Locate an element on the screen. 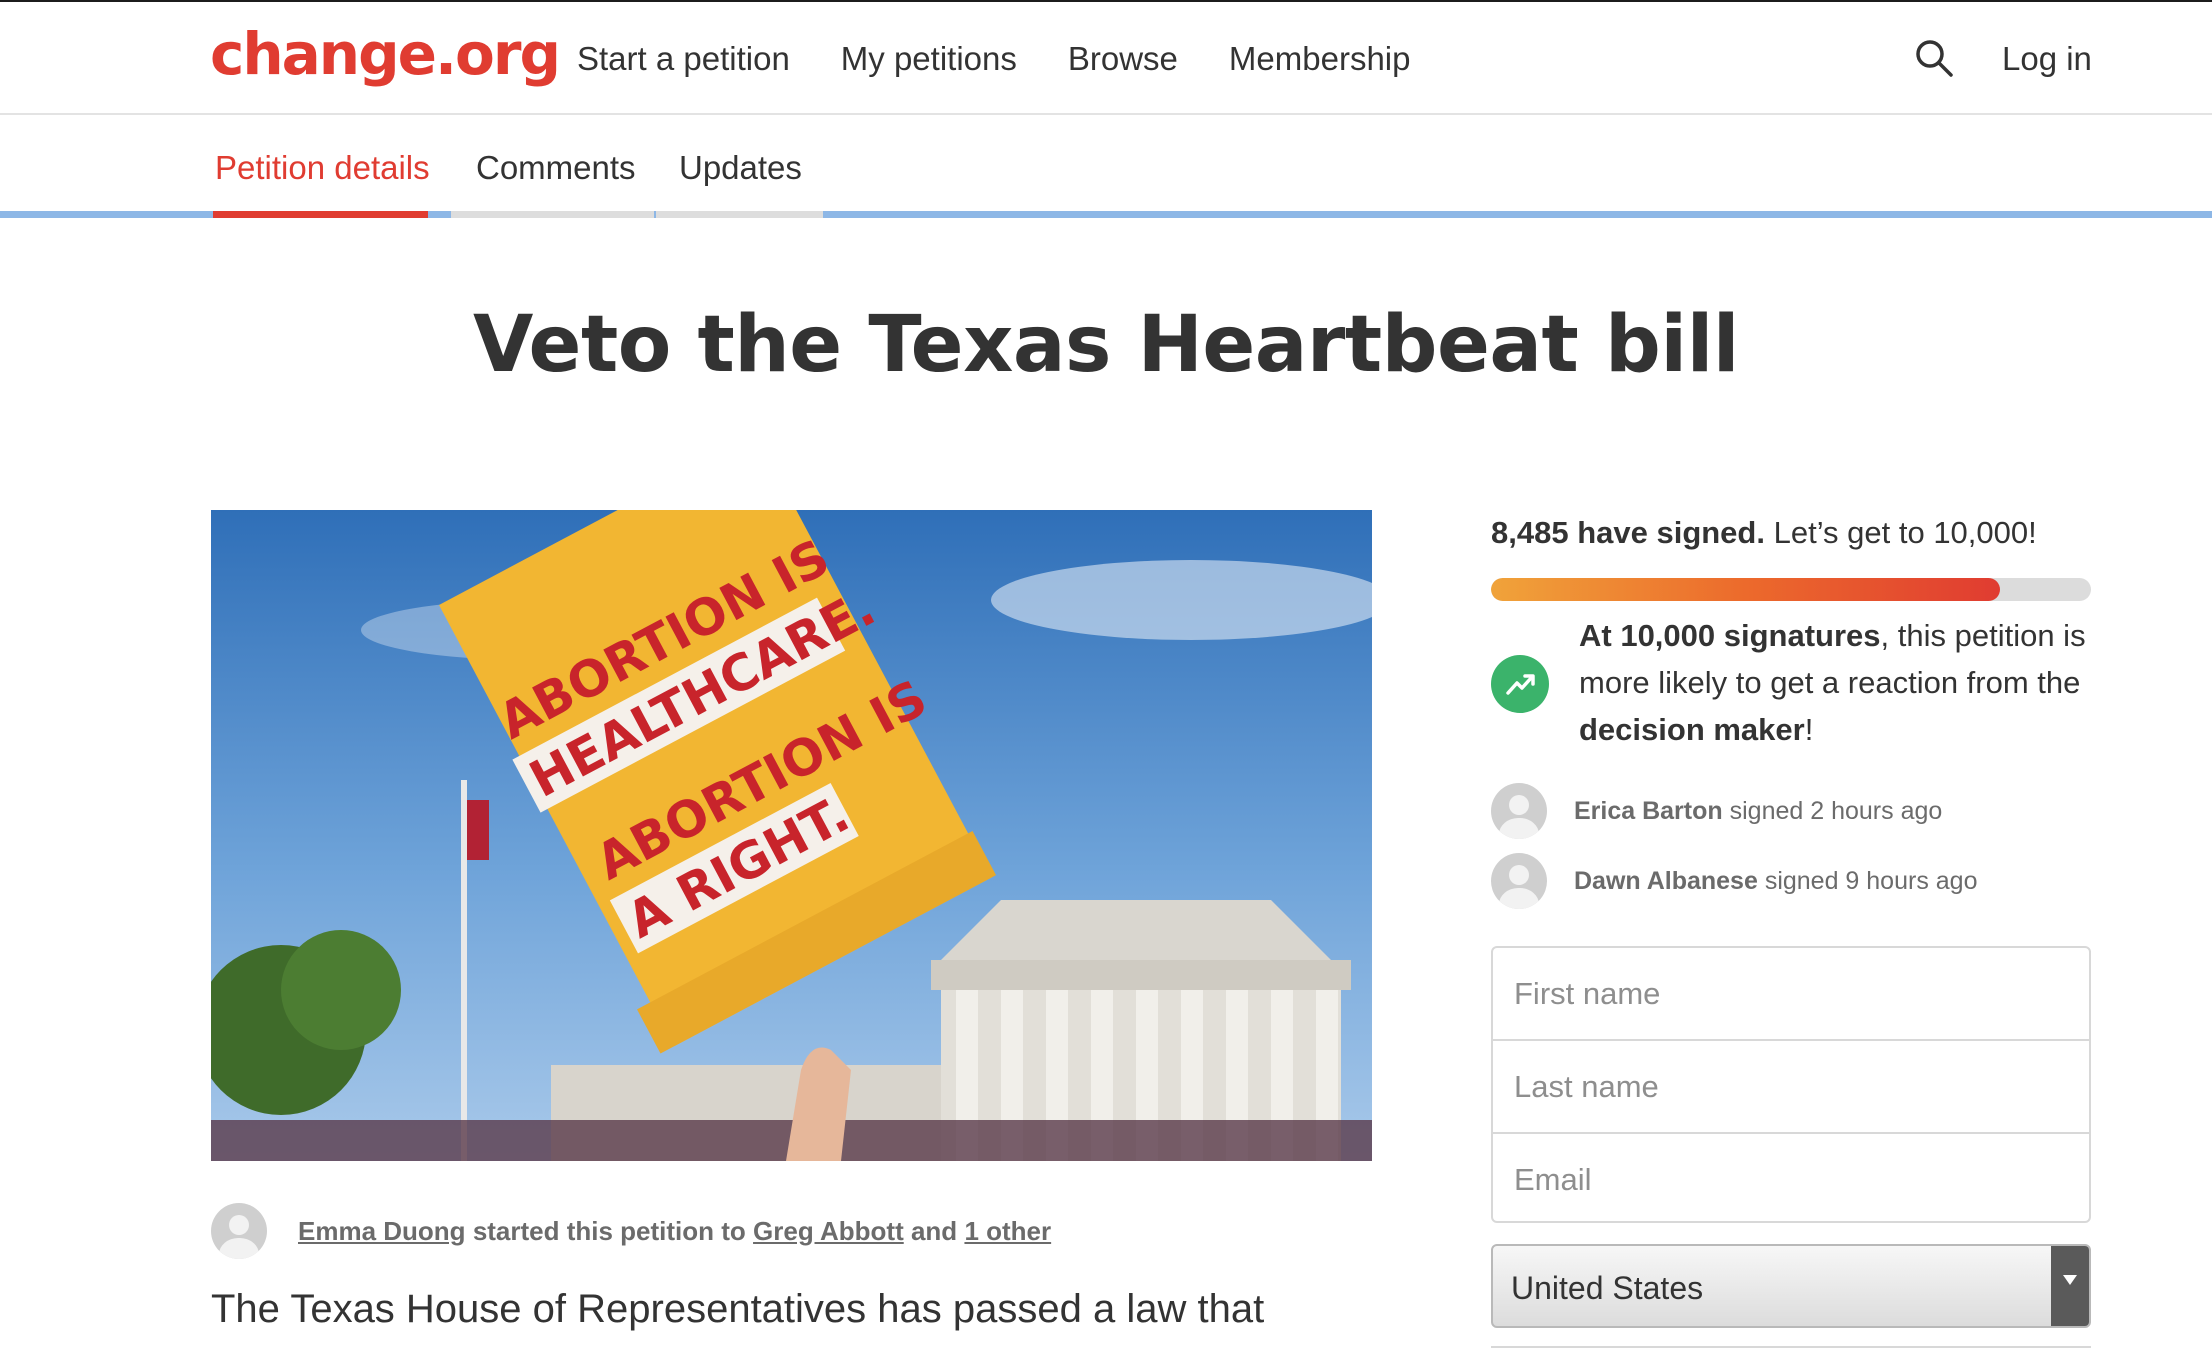  signer-name: Erica Barton is located at coordinates (1648, 810).